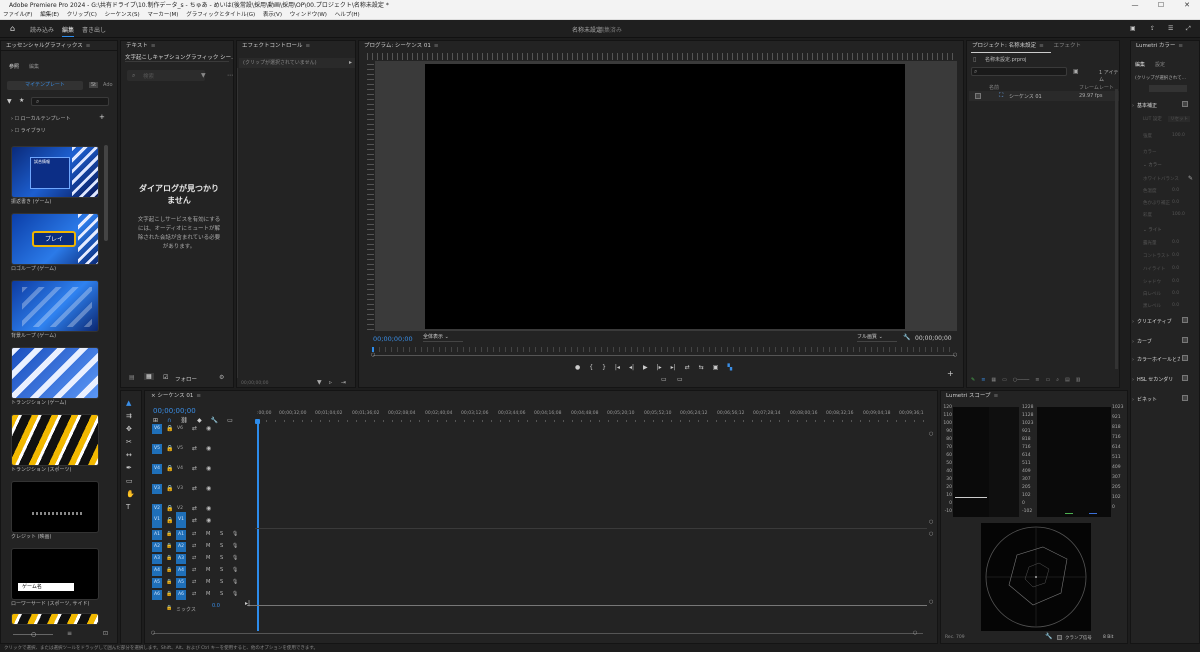  What do you see at coordinates (1067, 46) in the screenshot?
I see `effects-tab: エフェクト` at bounding box center [1067, 46].